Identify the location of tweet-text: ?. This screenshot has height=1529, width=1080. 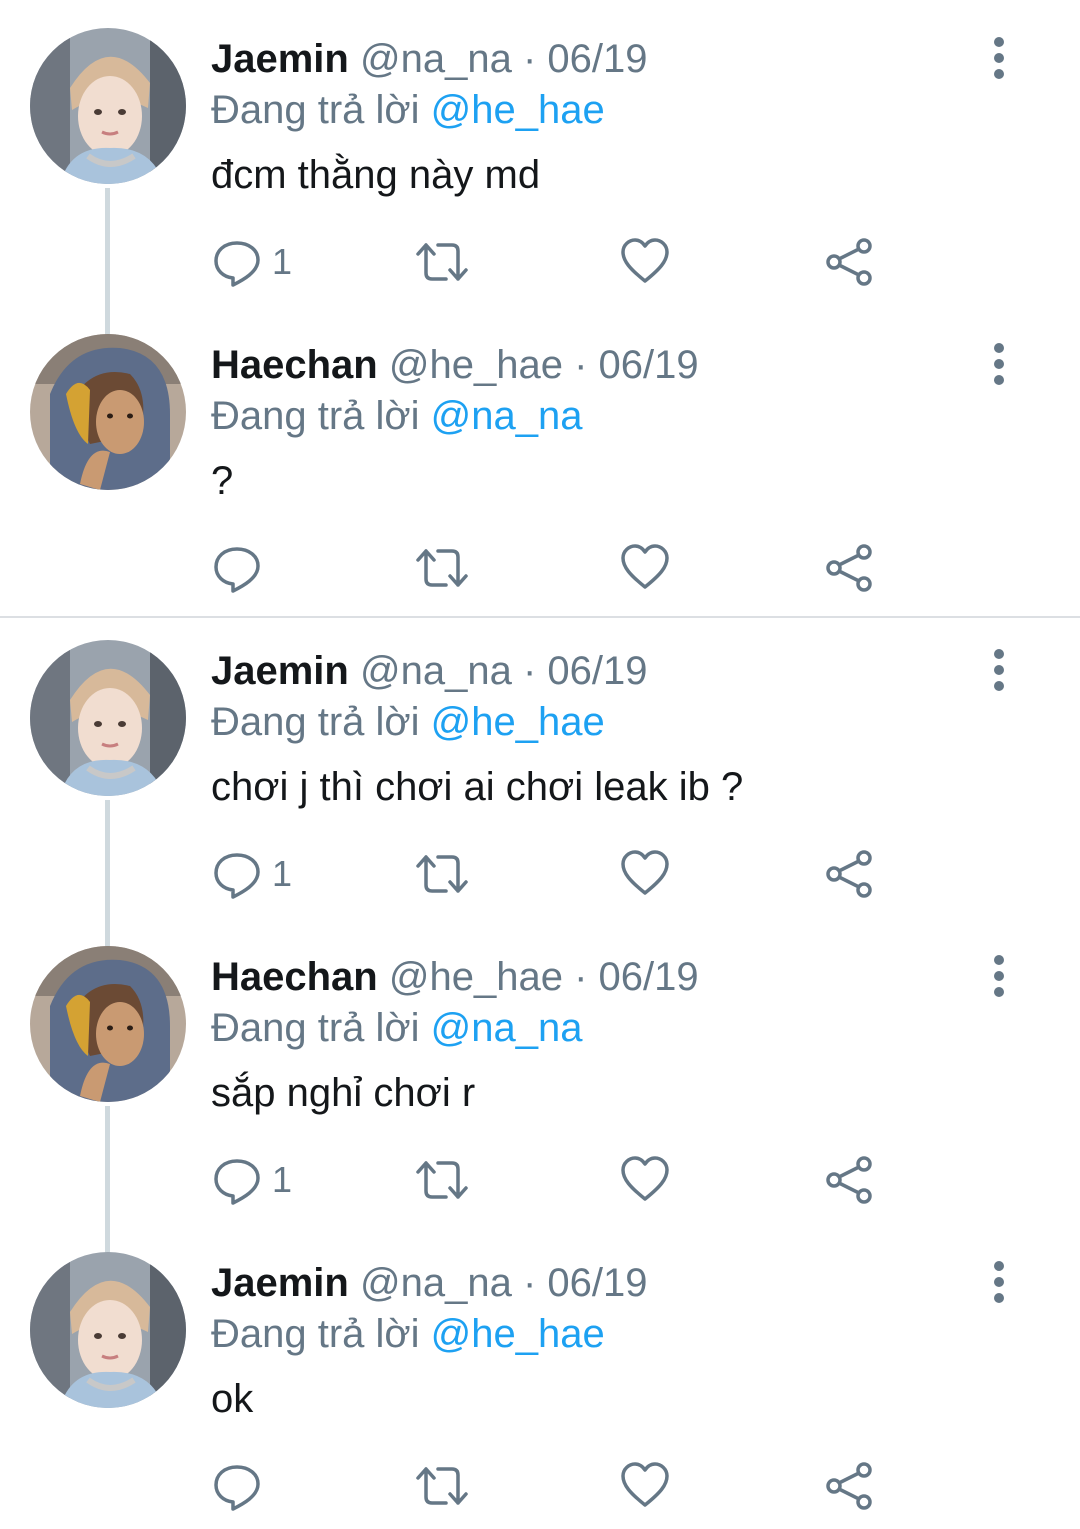
(222, 481).